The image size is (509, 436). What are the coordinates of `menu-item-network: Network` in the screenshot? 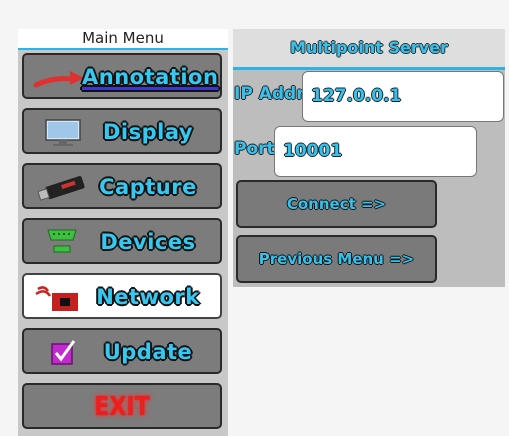 It's located at (122, 296).